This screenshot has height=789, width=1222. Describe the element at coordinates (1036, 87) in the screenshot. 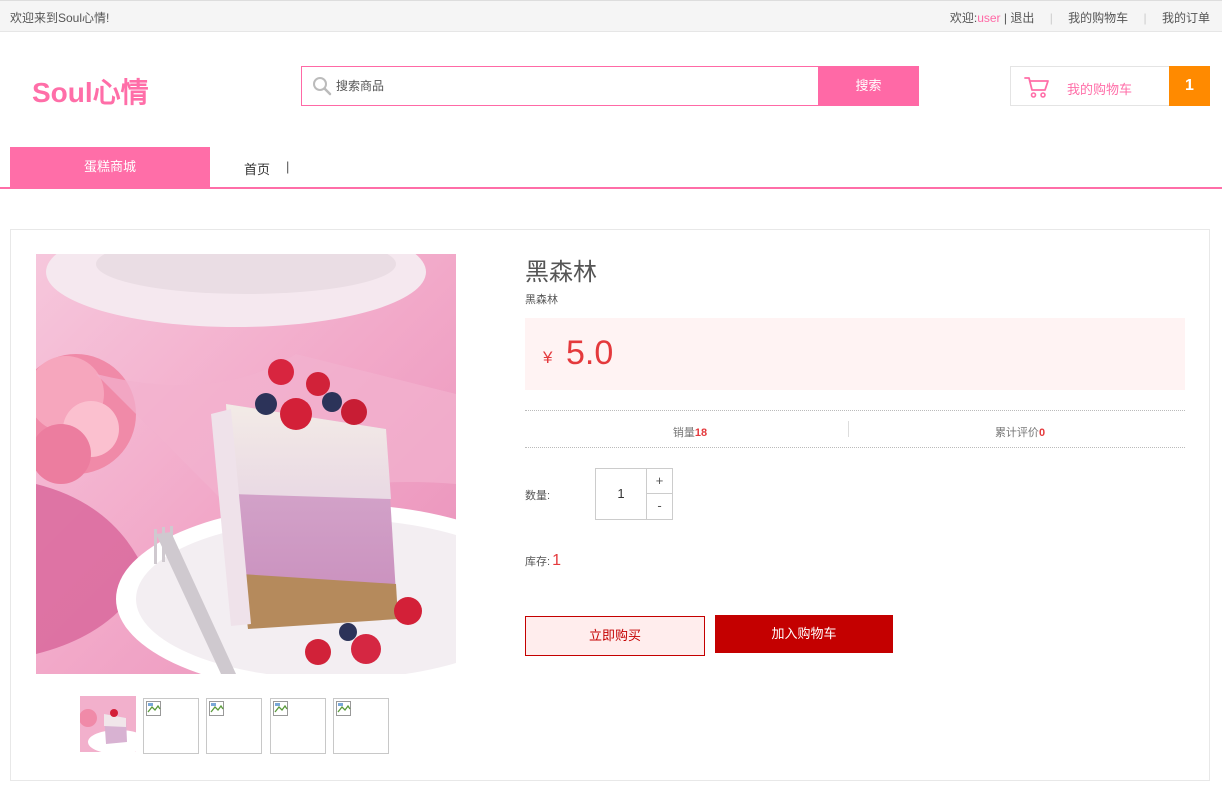

I see `cart-icon` at that location.